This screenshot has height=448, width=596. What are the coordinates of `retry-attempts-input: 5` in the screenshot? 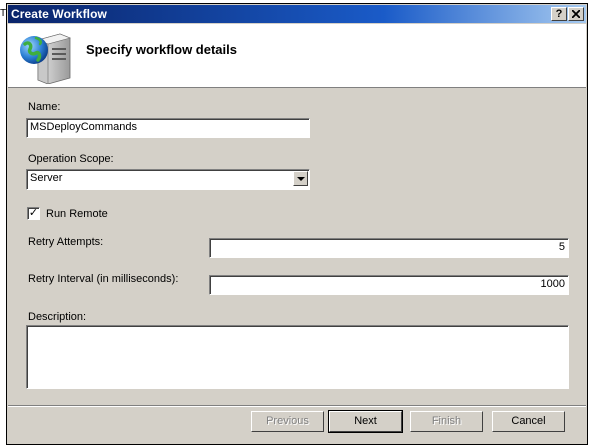 It's located at (389, 248).